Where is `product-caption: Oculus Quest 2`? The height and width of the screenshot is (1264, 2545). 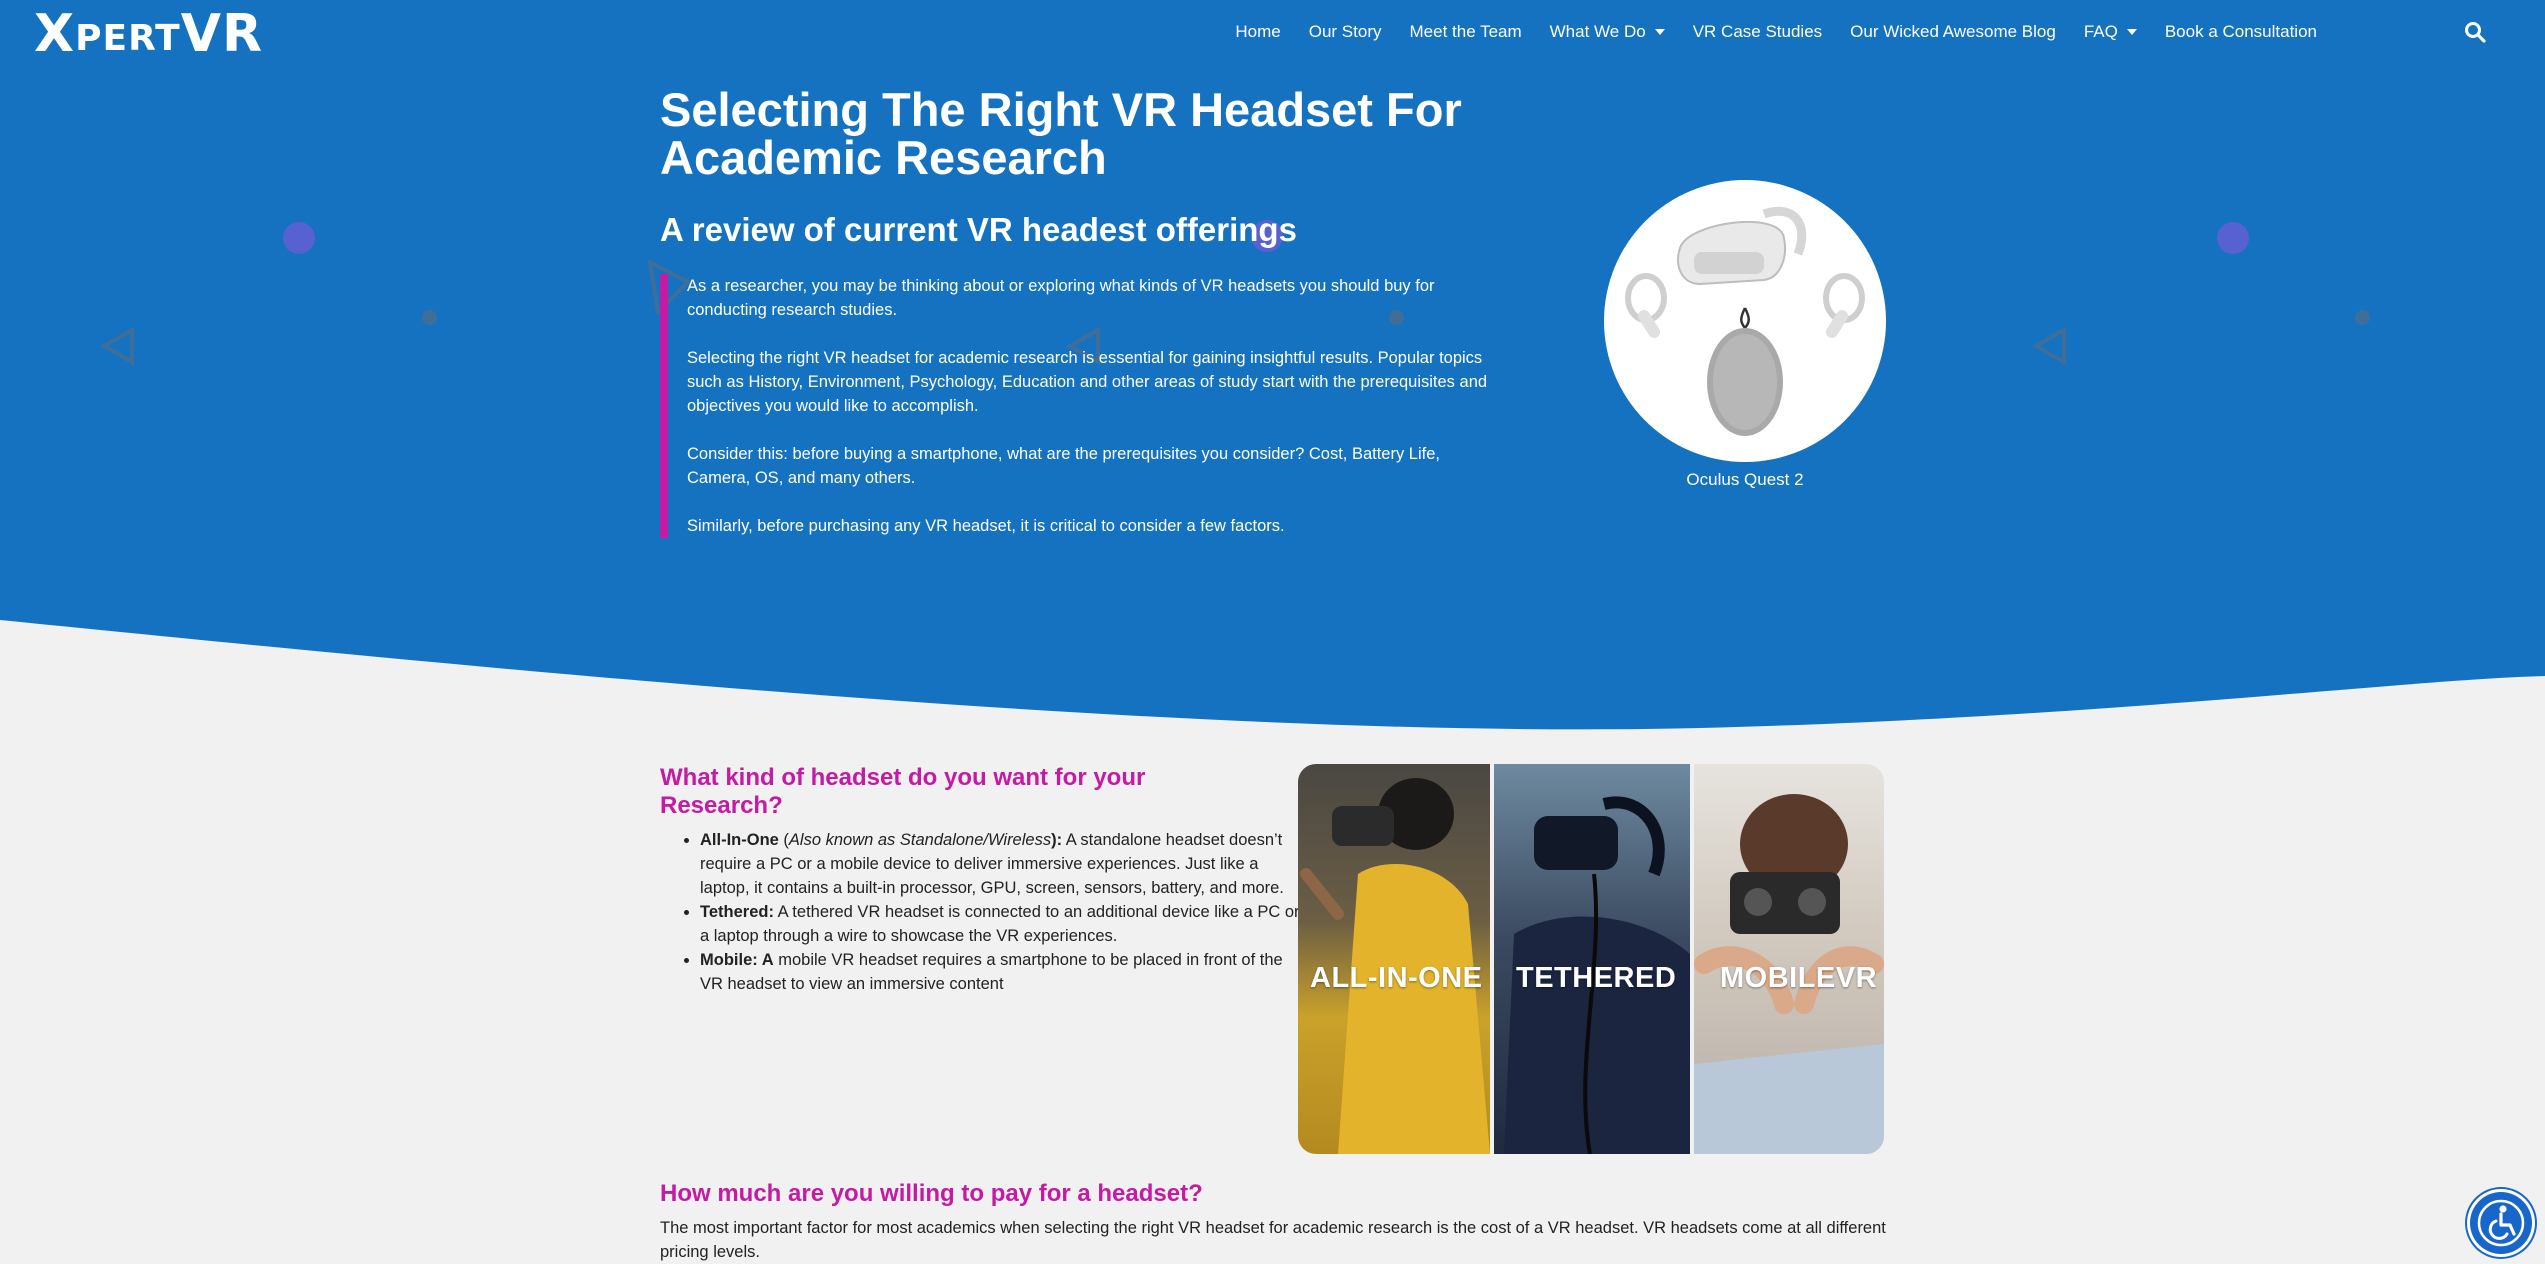
product-caption: Oculus Quest 2 is located at coordinates (1745, 479).